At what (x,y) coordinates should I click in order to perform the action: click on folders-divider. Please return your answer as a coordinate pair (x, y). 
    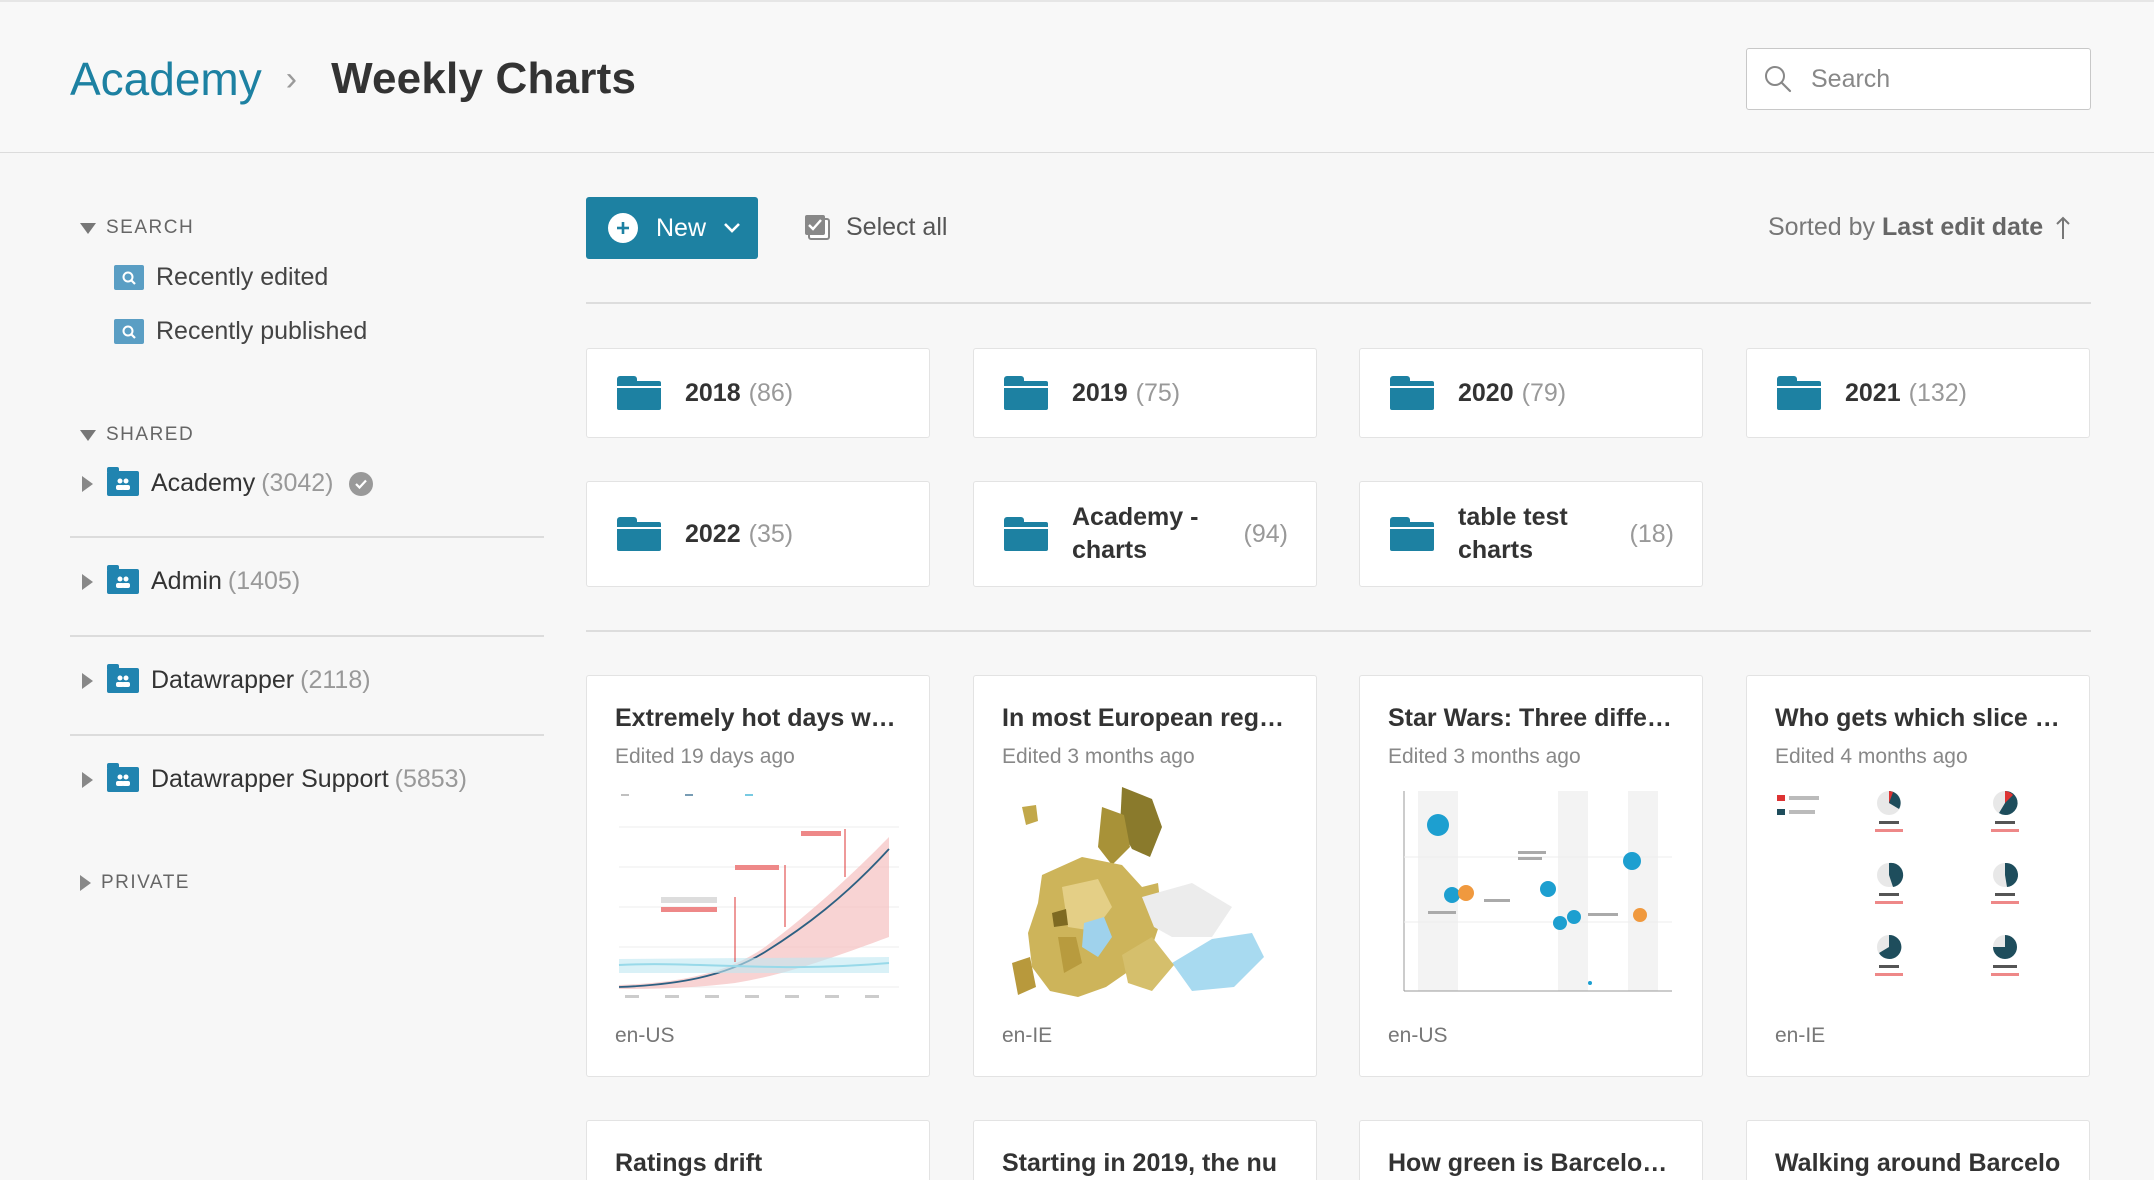
    Looking at the image, I should click on (1338, 631).